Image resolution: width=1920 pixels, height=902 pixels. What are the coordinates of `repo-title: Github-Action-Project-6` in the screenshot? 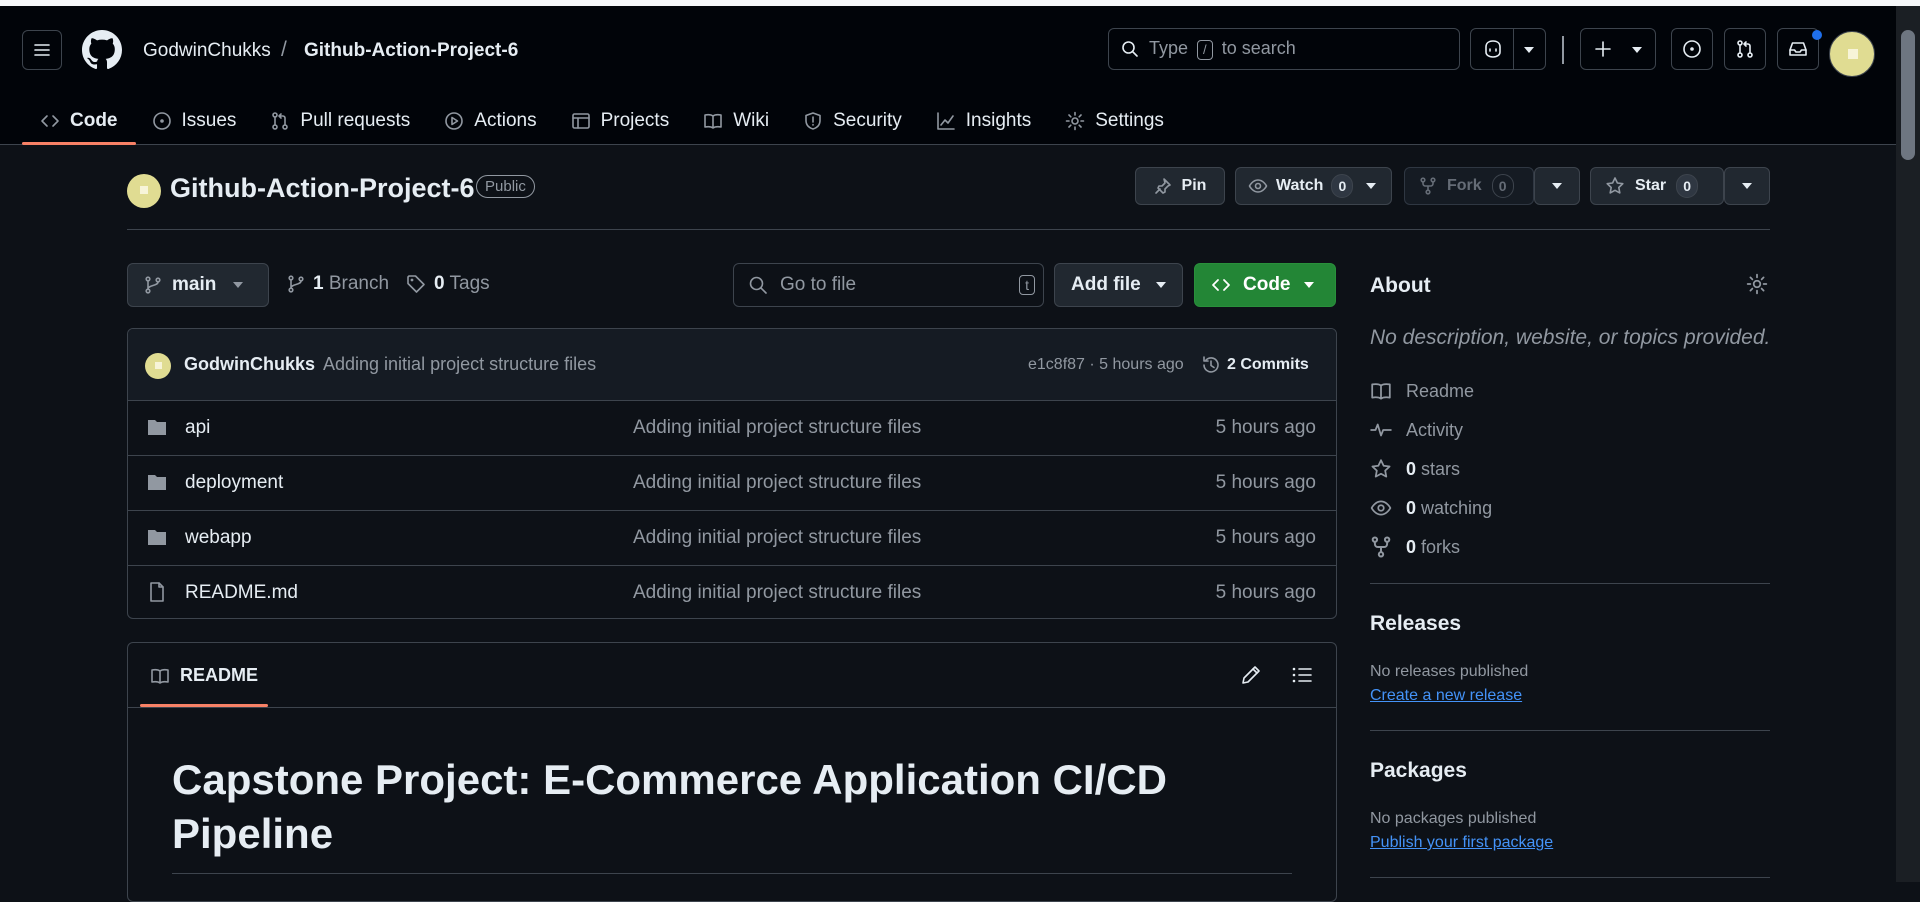 It's located at (322, 188).